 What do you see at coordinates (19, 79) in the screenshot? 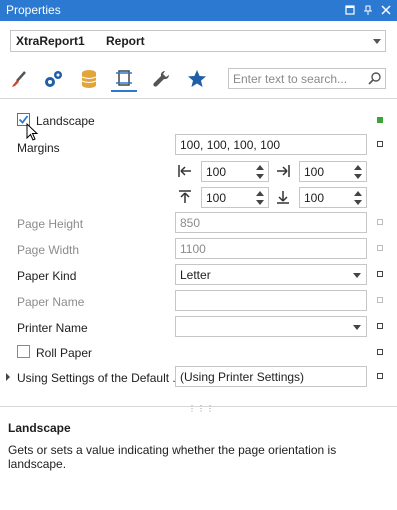
I see `brush-icon` at bounding box center [19, 79].